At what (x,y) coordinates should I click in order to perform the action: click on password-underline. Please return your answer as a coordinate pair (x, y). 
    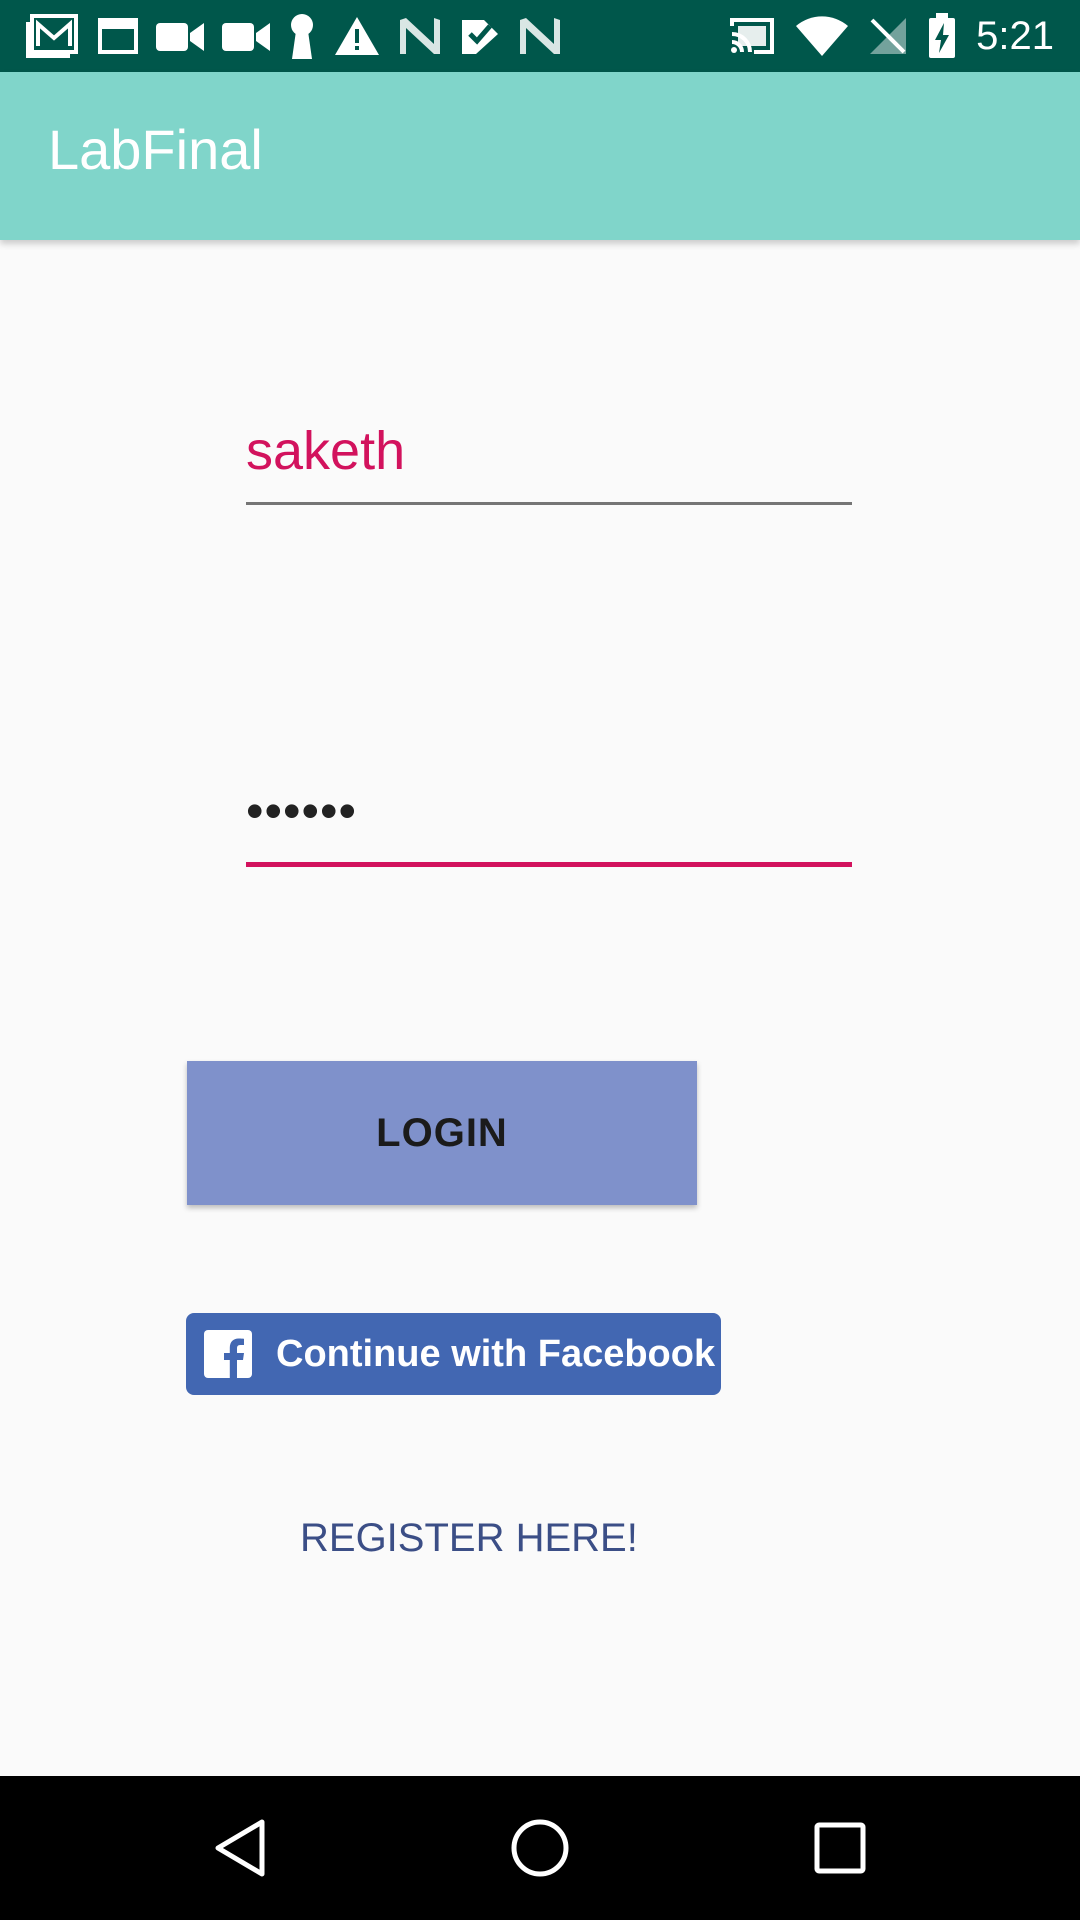
    Looking at the image, I should click on (549, 864).